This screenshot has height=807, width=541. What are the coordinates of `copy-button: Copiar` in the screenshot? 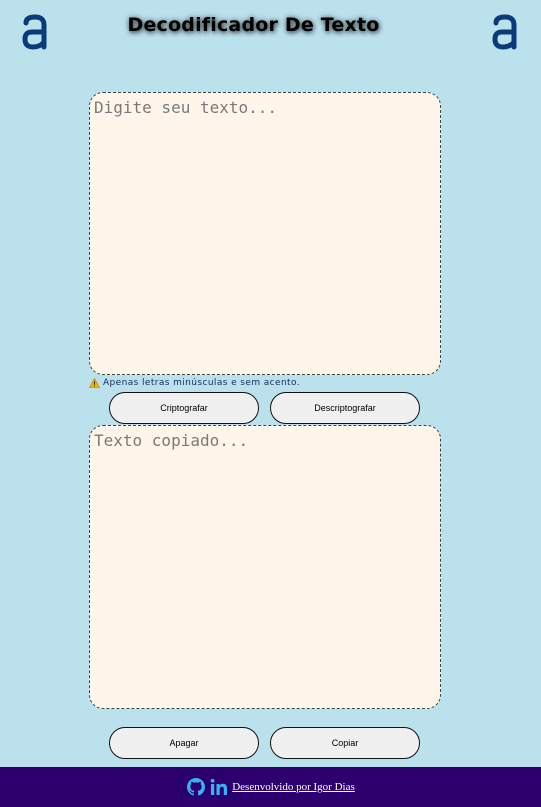 It's located at (345, 743).